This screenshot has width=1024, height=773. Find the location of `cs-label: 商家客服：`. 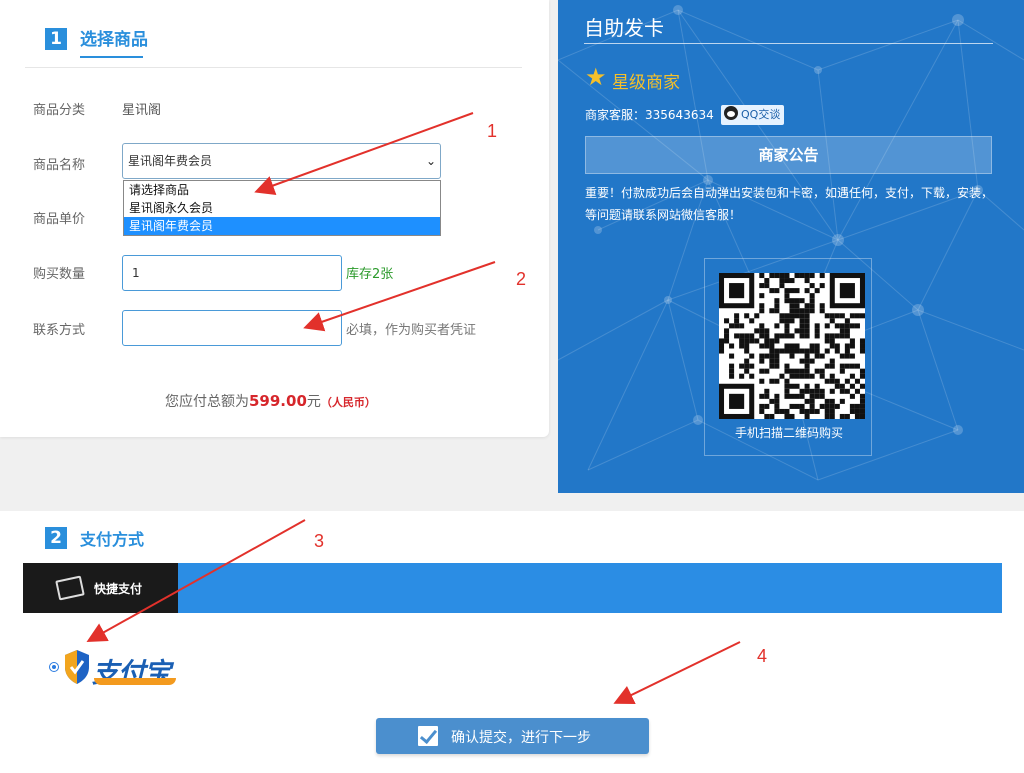

cs-label: 商家客服： is located at coordinates (615, 115).